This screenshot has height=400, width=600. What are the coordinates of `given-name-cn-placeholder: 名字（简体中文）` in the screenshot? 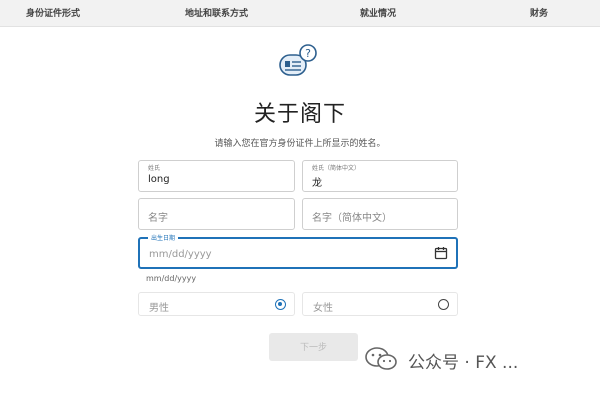 It's located at (352, 218).